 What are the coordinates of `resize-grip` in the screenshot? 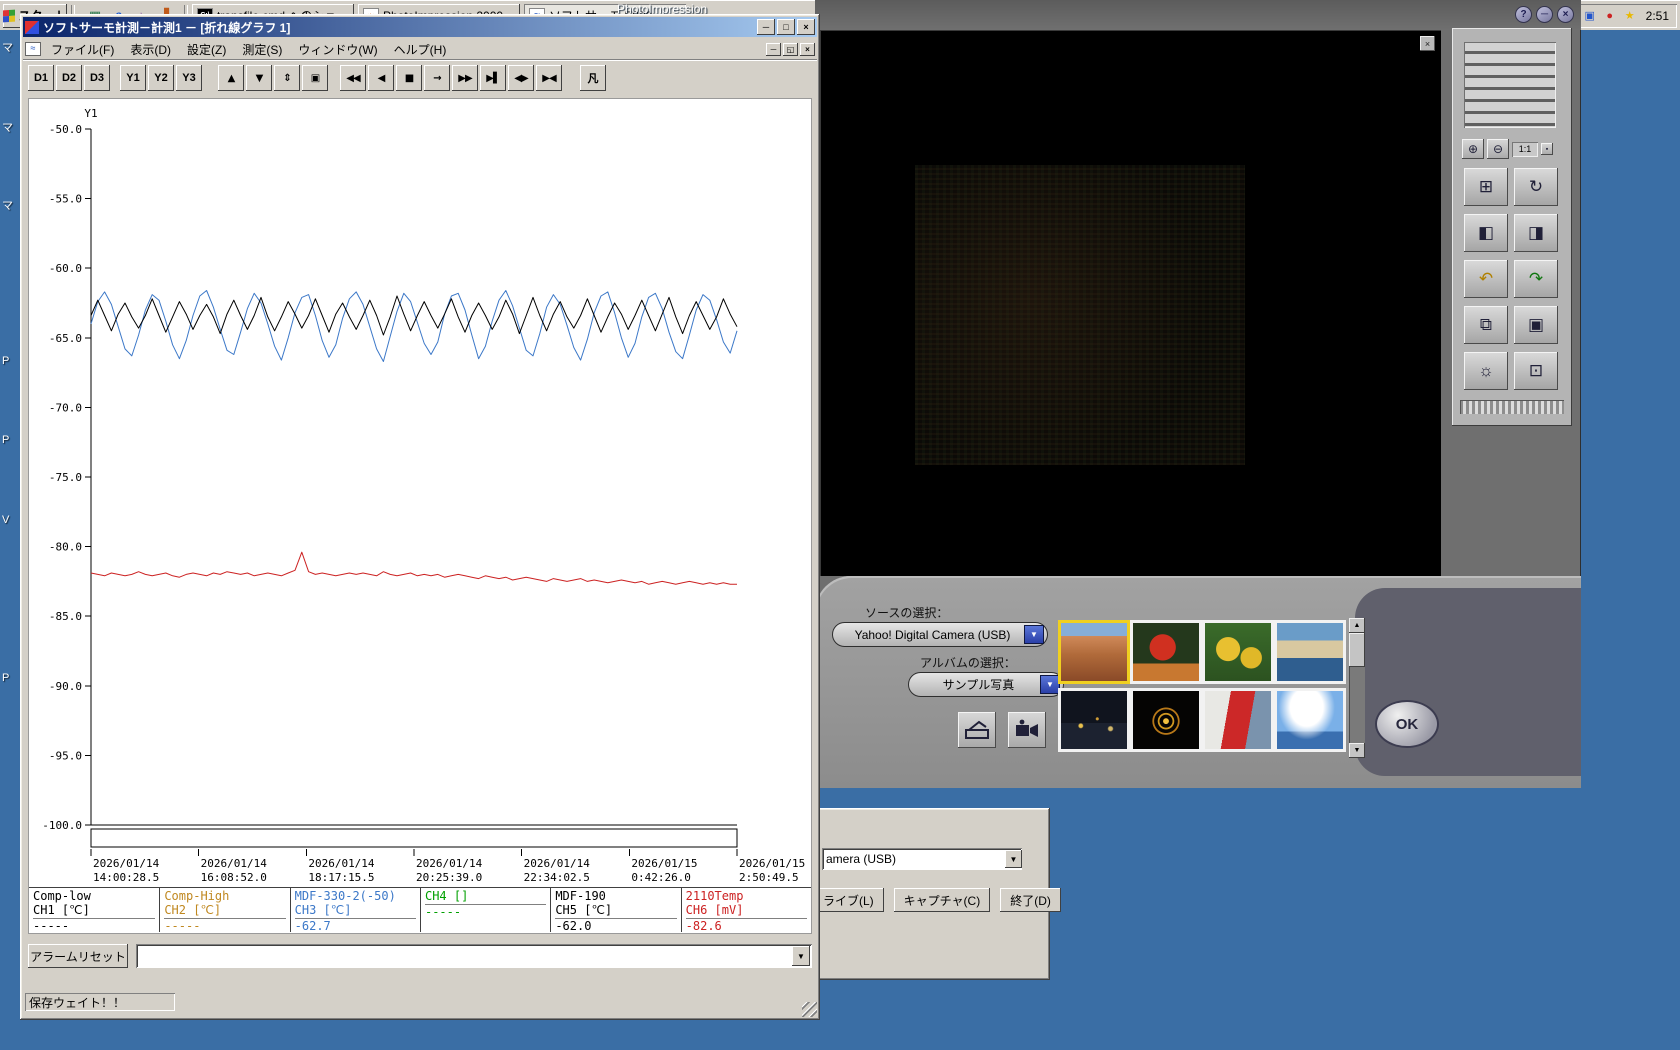 It's located at (809, 1009).